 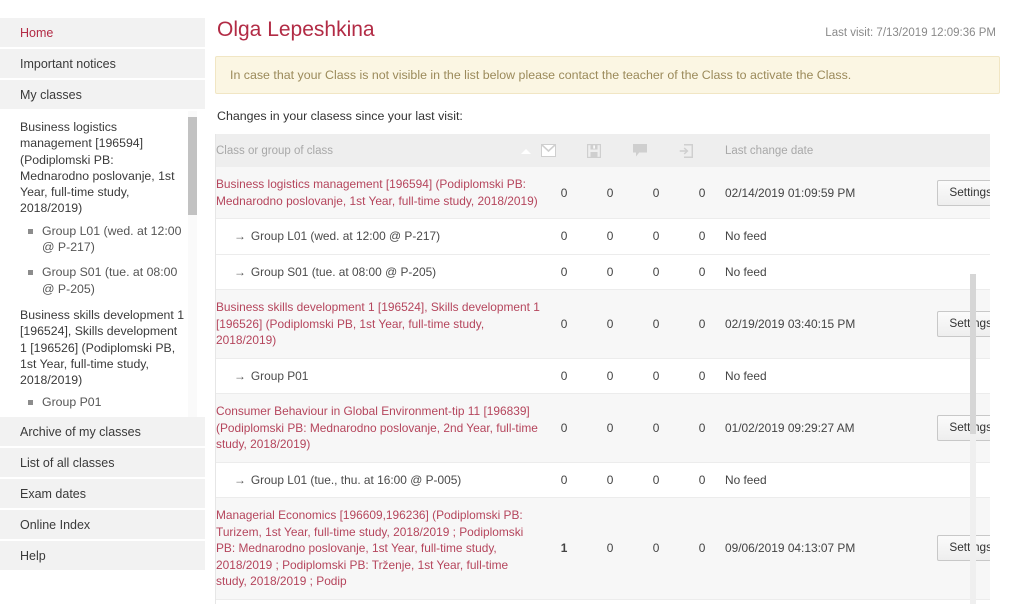 I want to click on cell-last-change-date: 01/02/2019 09:29:27 AM, so click(x=810, y=428).